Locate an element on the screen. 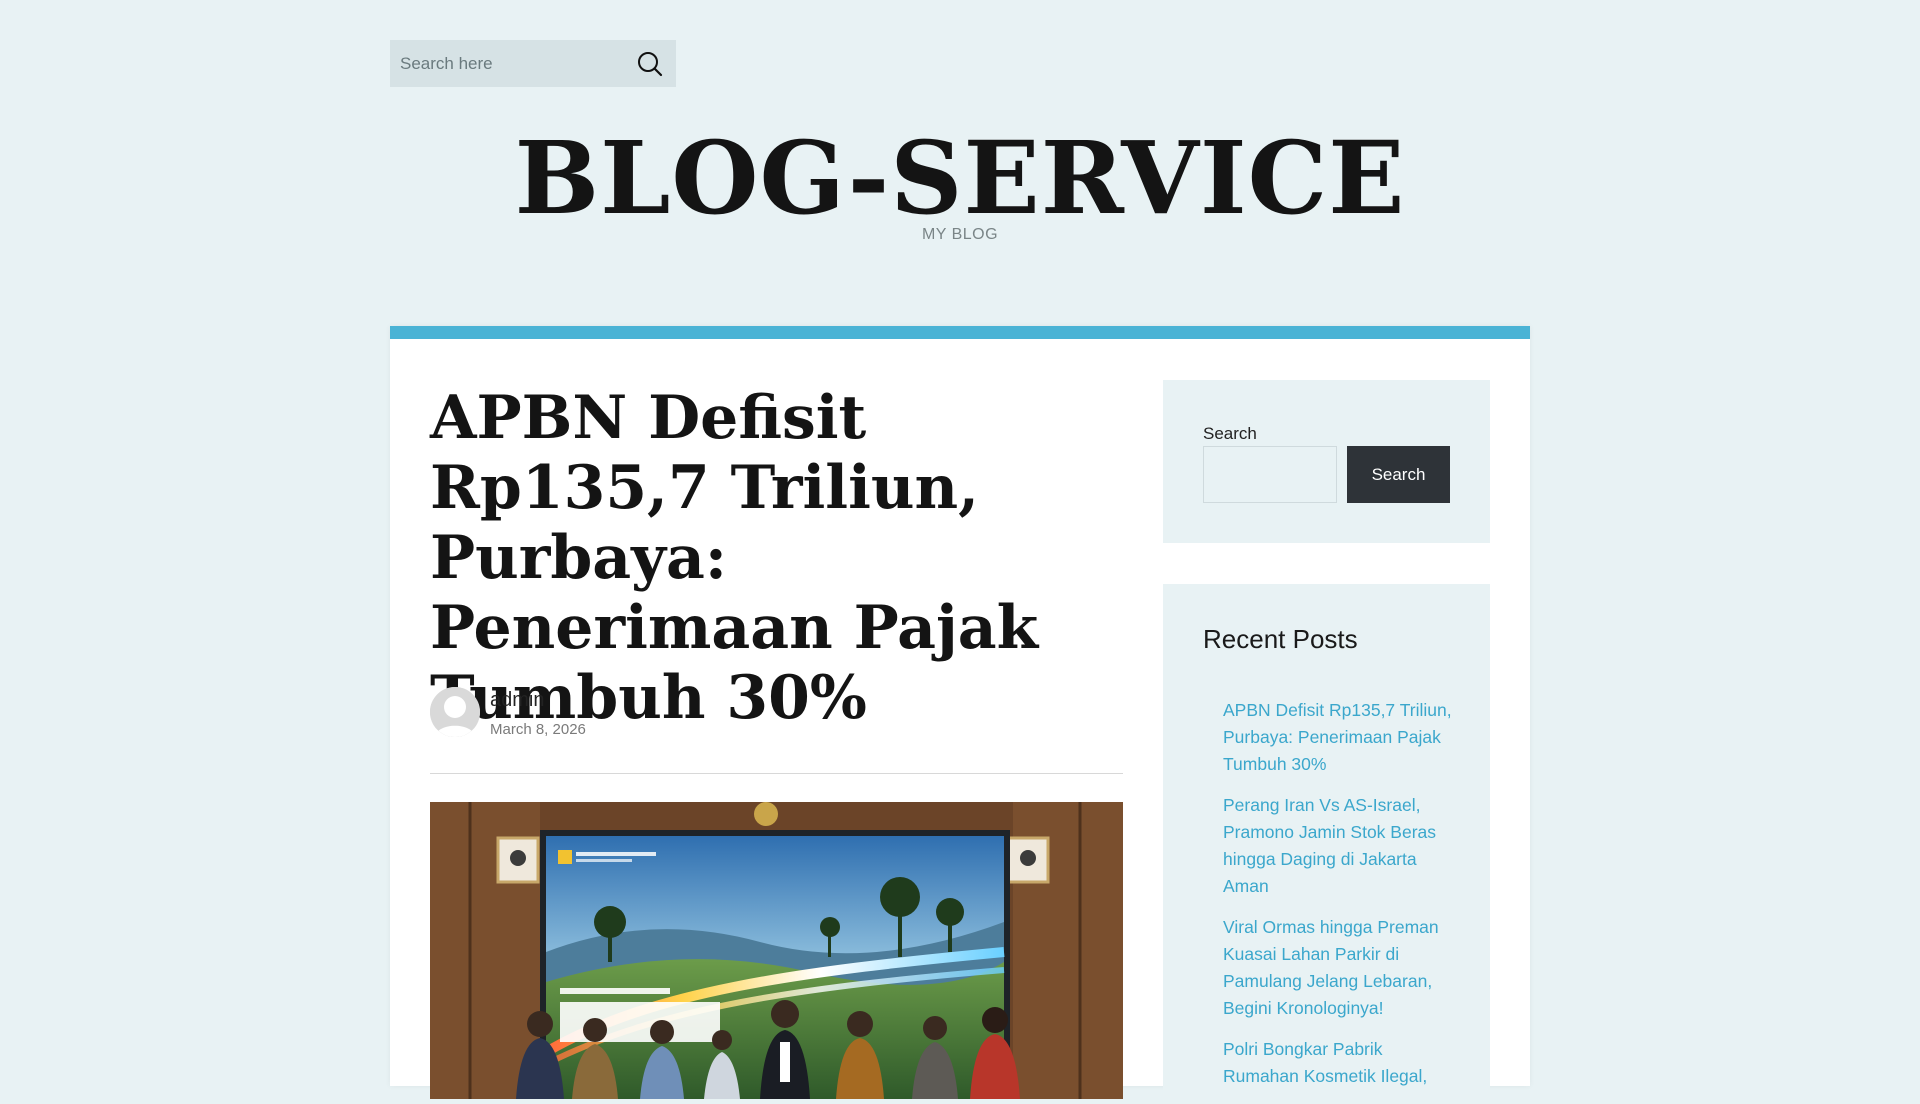 The image size is (1920, 1104). featured-image is located at coordinates (776, 950).